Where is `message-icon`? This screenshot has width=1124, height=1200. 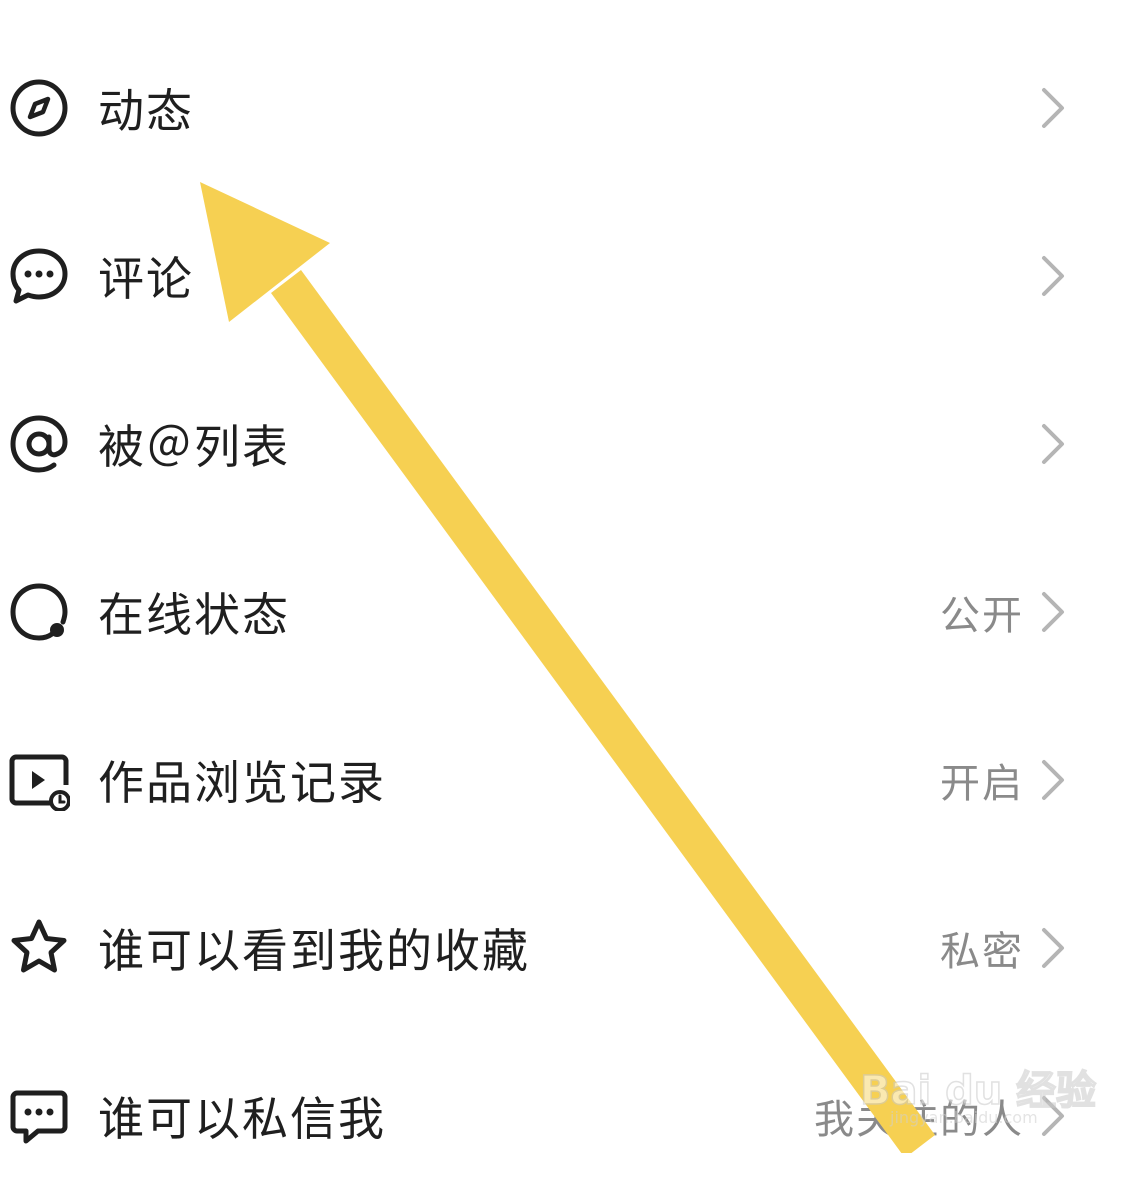
message-icon is located at coordinates (39, 1116).